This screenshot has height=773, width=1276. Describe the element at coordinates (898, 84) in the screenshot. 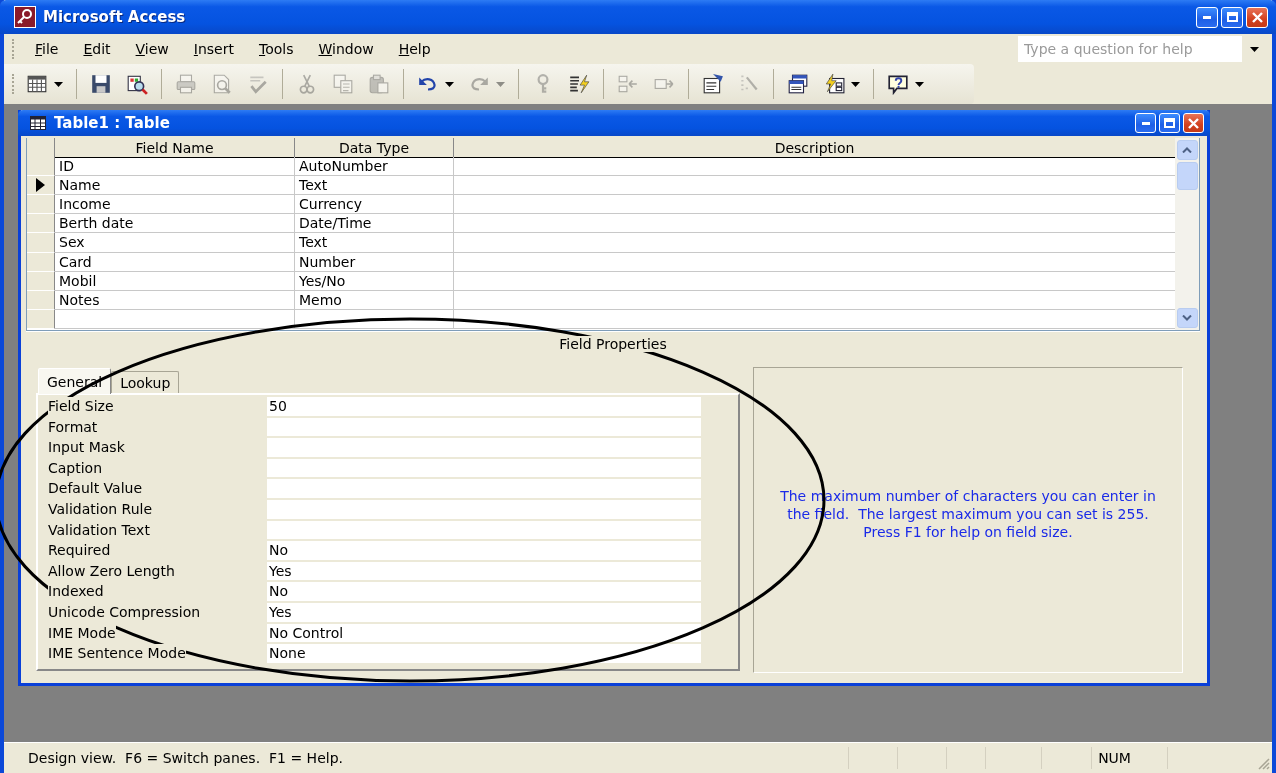

I see `help-icon` at that location.